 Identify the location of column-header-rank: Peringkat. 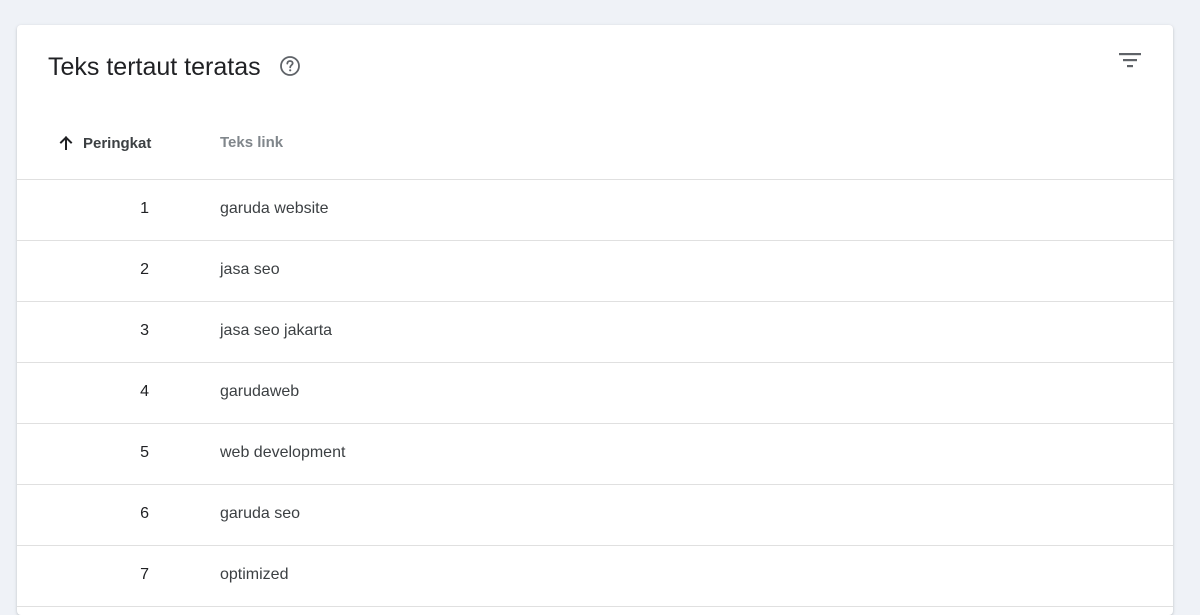
(104, 143).